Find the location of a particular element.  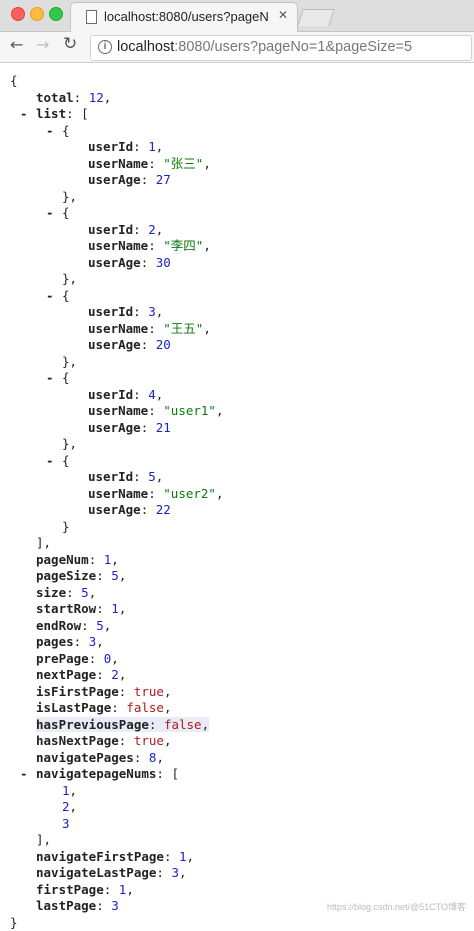

json-line-content: 2, is located at coordinates (69, 806).